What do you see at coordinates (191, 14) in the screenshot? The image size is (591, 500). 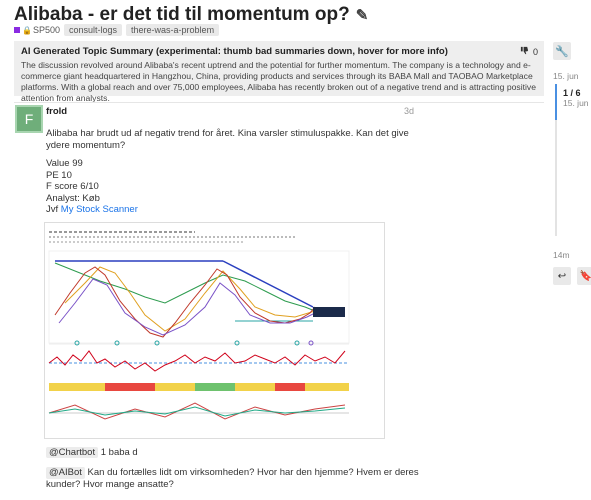 I see `topic-title: Alibaba - er det tid til momentum op? ✎` at bounding box center [191, 14].